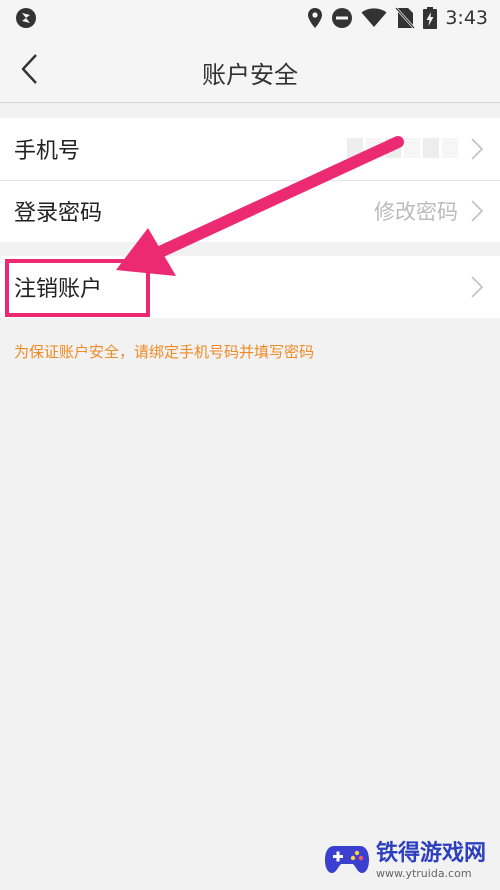 This screenshot has width=500, height=890. I want to click on do-not-disturb-icon, so click(342, 18).